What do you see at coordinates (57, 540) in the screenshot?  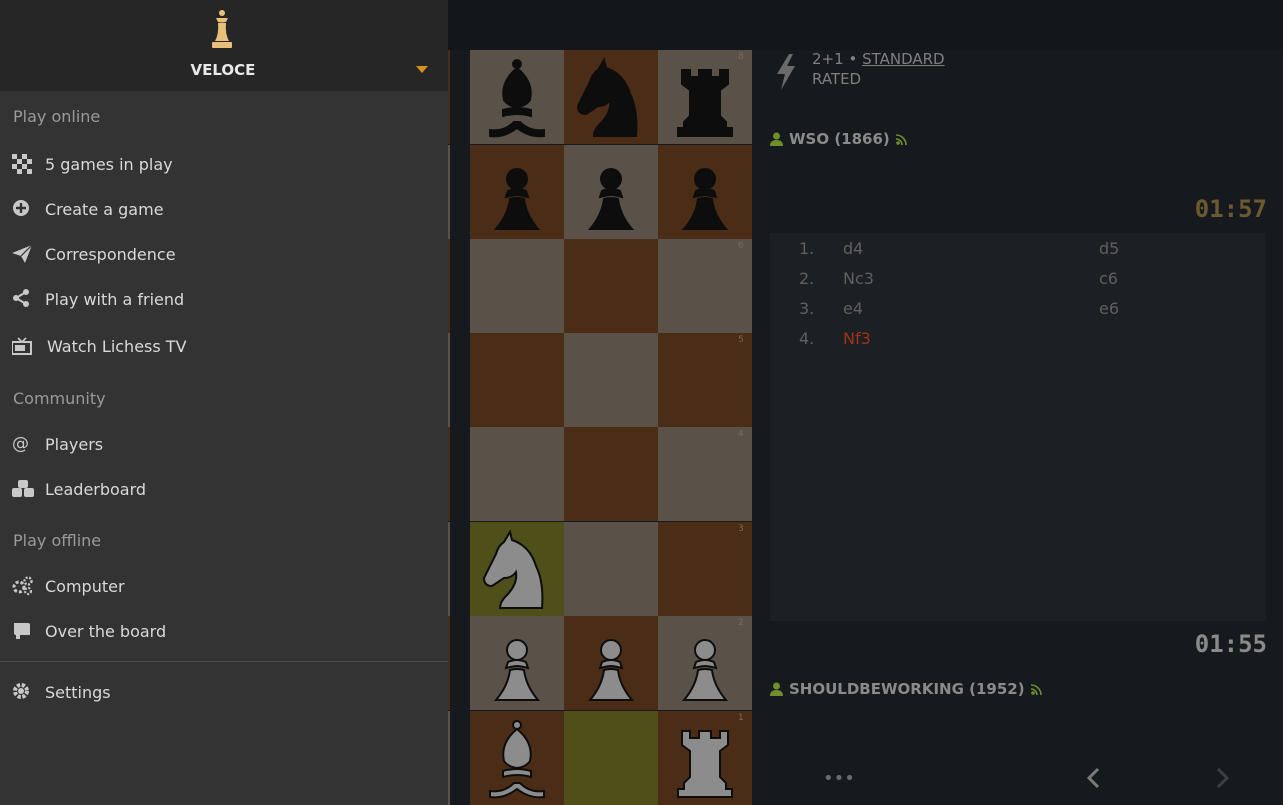 I see `section-title-play-offline: Play offline` at bounding box center [57, 540].